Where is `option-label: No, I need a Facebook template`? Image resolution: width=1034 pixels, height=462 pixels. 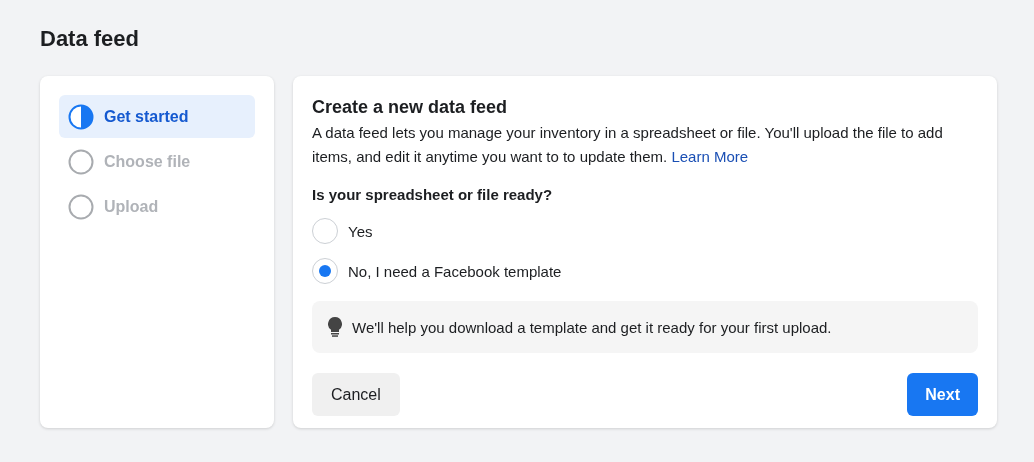
option-label: No, I need a Facebook template is located at coordinates (455, 271).